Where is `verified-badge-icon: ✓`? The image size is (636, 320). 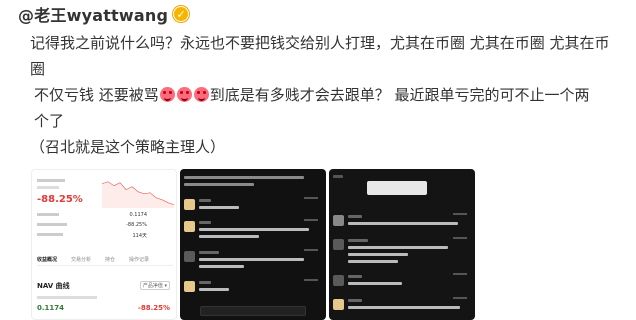 verified-badge-icon: ✓ is located at coordinates (181, 14).